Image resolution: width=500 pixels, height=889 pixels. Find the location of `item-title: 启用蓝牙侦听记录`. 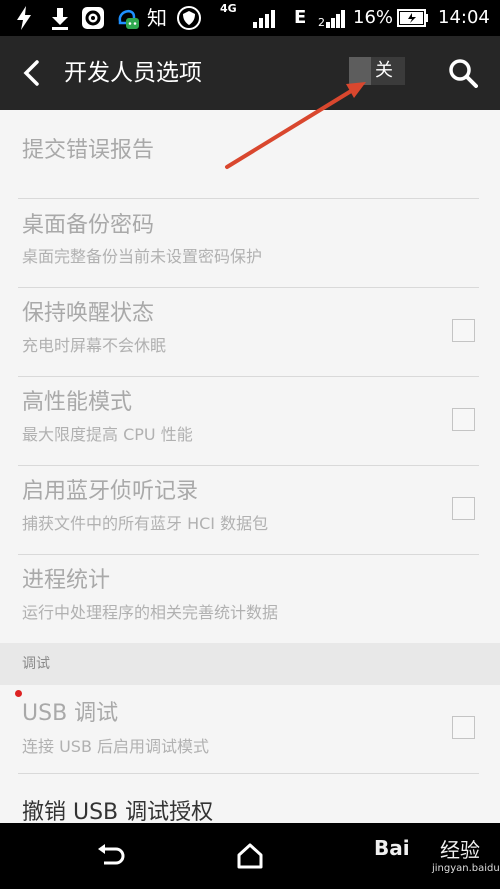

item-title: 启用蓝牙侦听记录 is located at coordinates (110, 491).